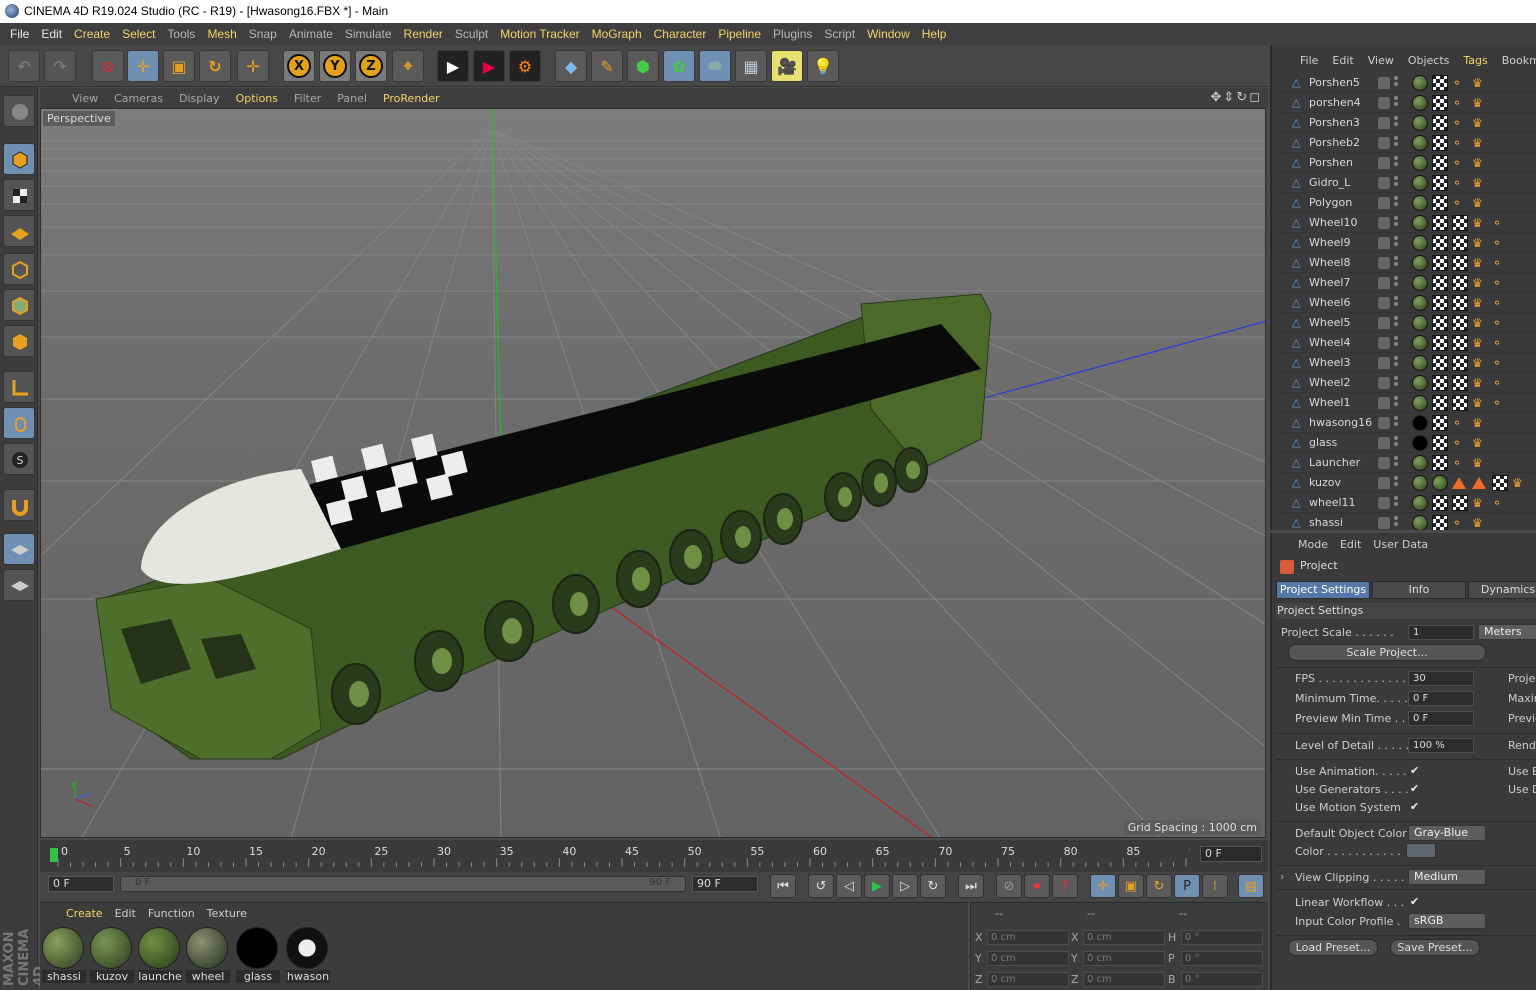  What do you see at coordinates (1400, 544) in the screenshot?
I see `attr-menu-user-data: User Data` at bounding box center [1400, 544].